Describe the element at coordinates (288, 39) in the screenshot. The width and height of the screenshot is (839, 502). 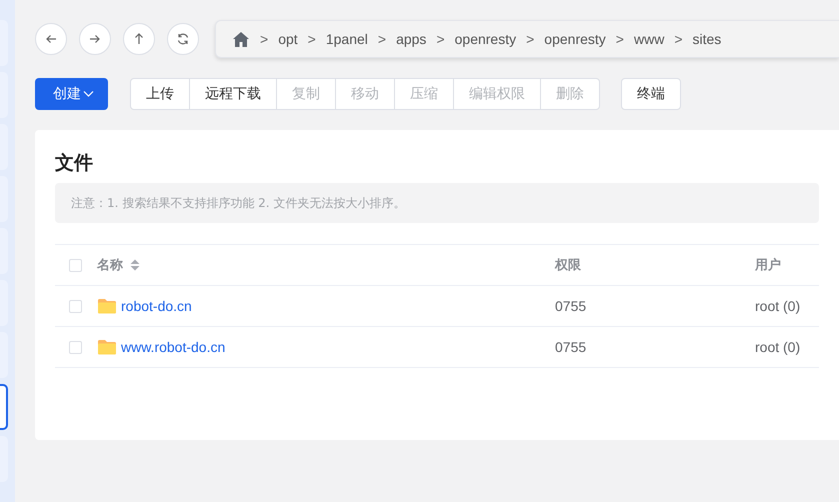
I see `breadcrumb-link: opt` at that location.